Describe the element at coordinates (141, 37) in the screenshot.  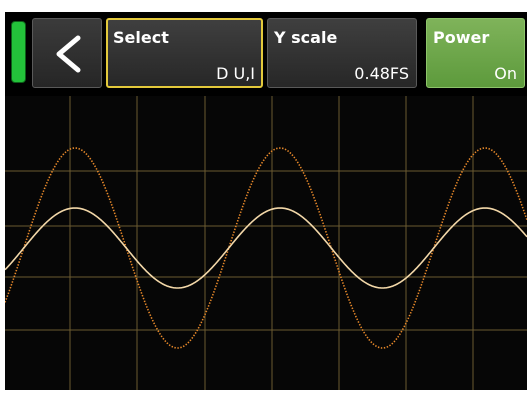
I see `select-label: Select` at that location.